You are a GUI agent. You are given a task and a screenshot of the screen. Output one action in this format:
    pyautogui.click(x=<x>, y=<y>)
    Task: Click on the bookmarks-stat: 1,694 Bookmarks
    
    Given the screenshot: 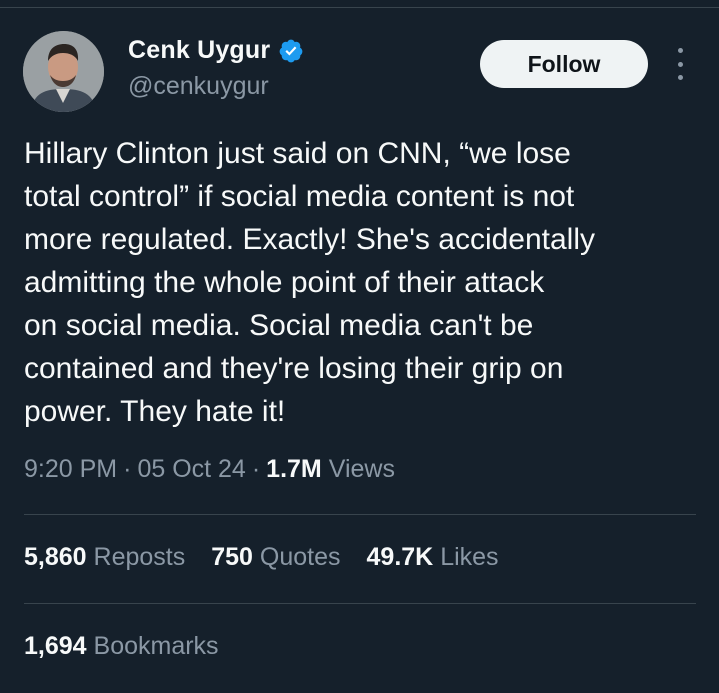 What is the action you would take?
    pyautogui.click(x=121, y=646)
    